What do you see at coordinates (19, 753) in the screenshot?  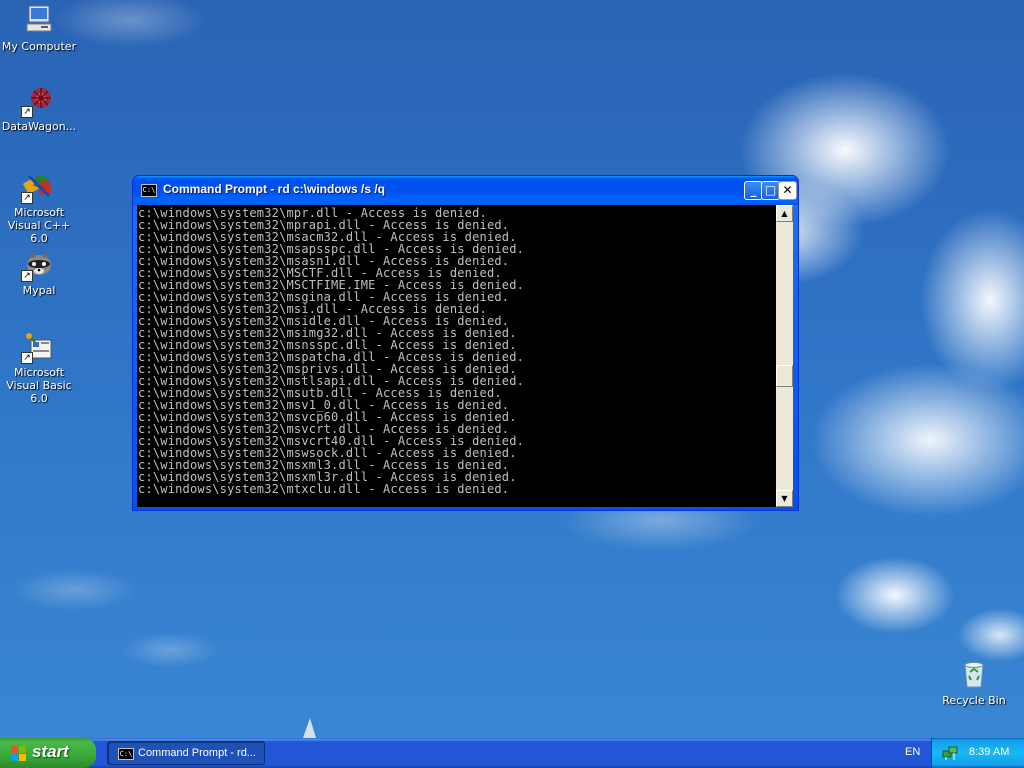 I see `windows-logo-icon` at bounding box center [19, 753].